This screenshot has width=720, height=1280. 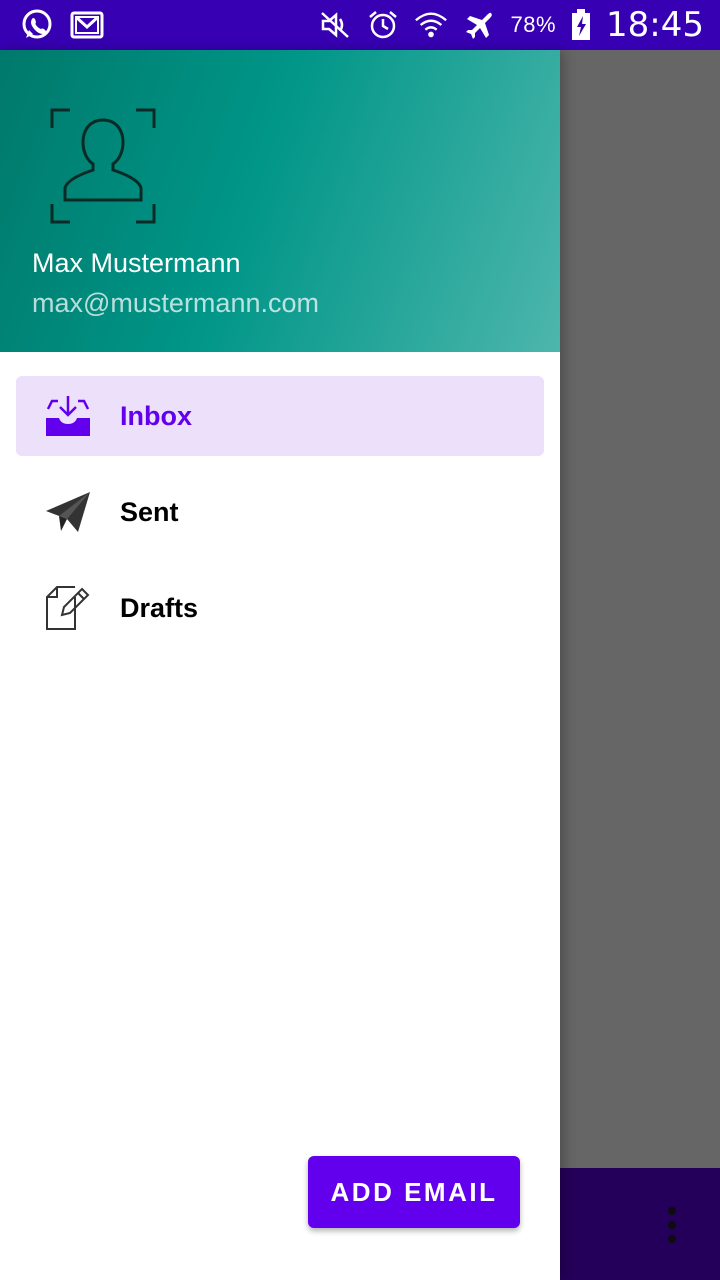 I want to click on battery-percent: 78%, so click(x=533, y=24).